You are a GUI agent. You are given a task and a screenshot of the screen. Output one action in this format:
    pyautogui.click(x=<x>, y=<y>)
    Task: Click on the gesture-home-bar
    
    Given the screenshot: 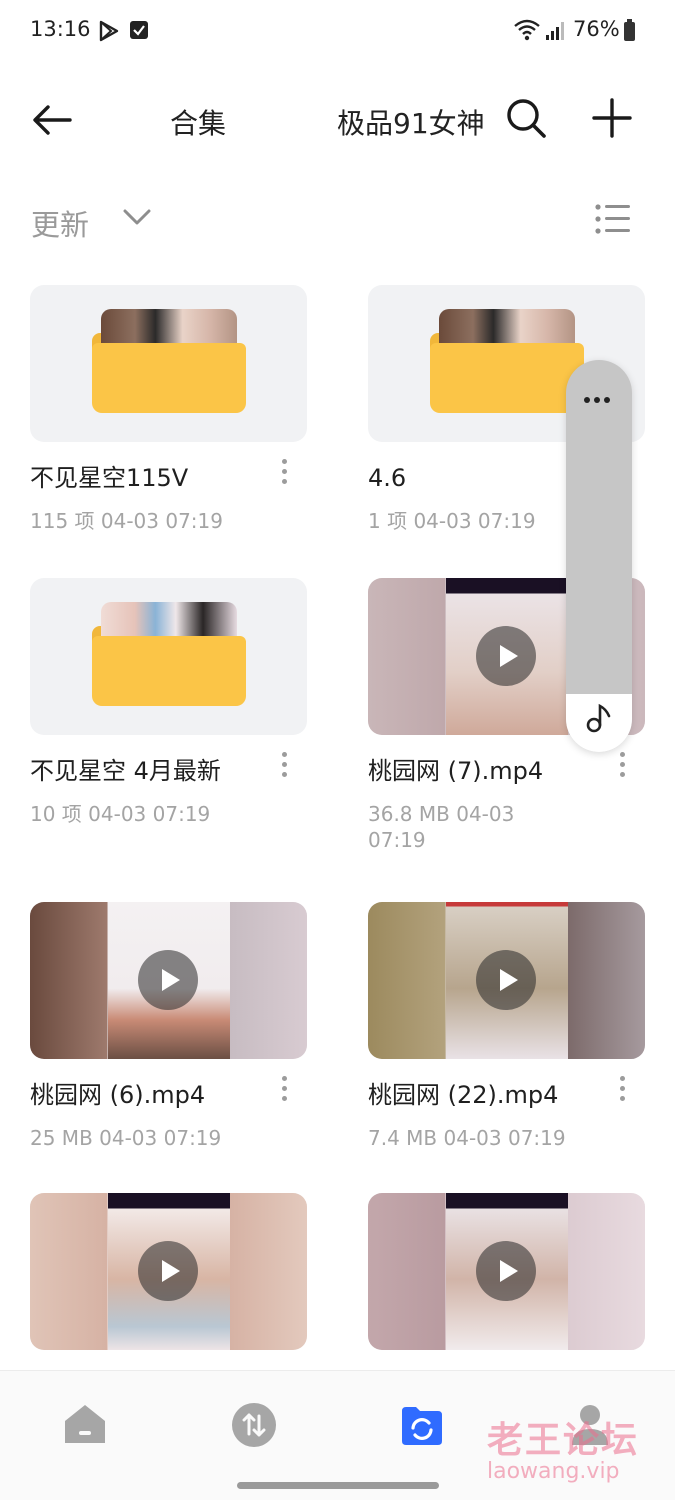 What is the action you would take?
    pyautogui.click(x=338, y=1485)
    